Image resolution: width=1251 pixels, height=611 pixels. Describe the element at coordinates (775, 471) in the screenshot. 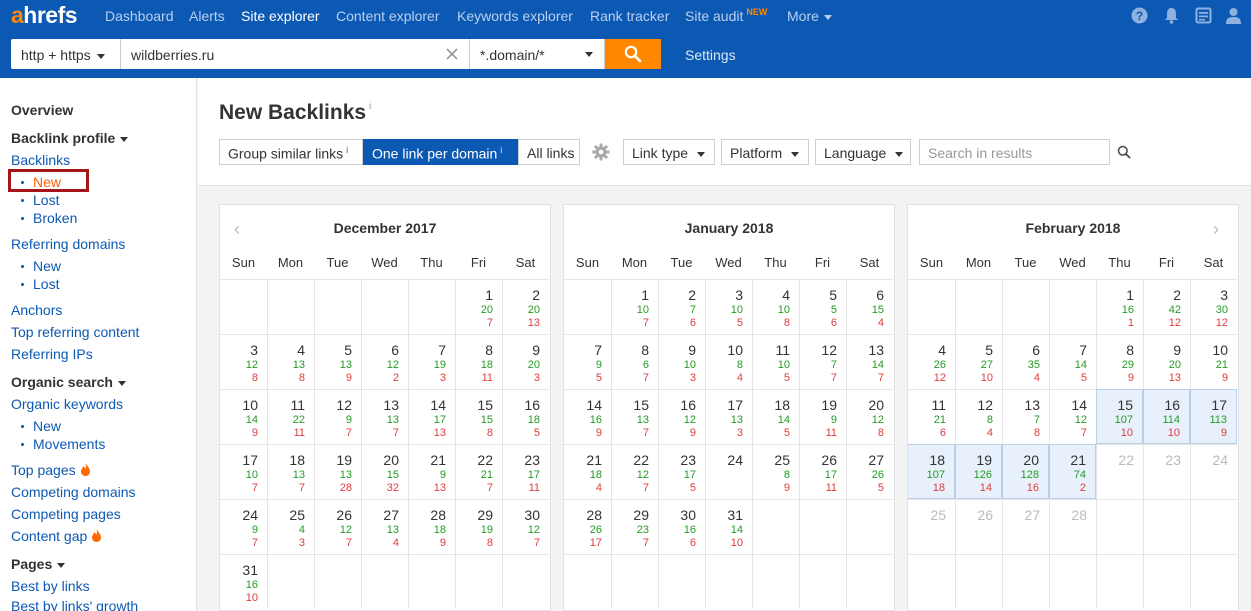

I see `calendar-day-cell: 25 8 9` at that location.